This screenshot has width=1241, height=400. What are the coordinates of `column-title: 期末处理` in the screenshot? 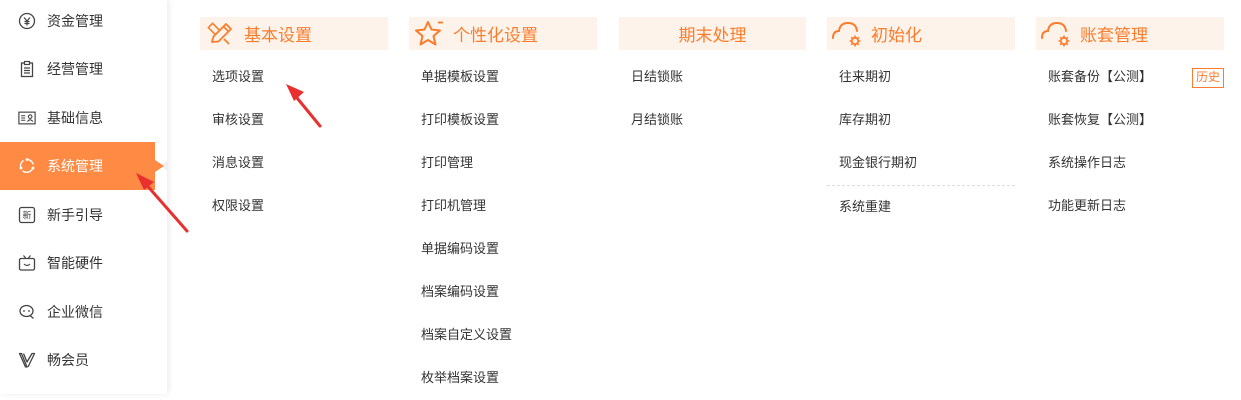 It's located at (712, 36).